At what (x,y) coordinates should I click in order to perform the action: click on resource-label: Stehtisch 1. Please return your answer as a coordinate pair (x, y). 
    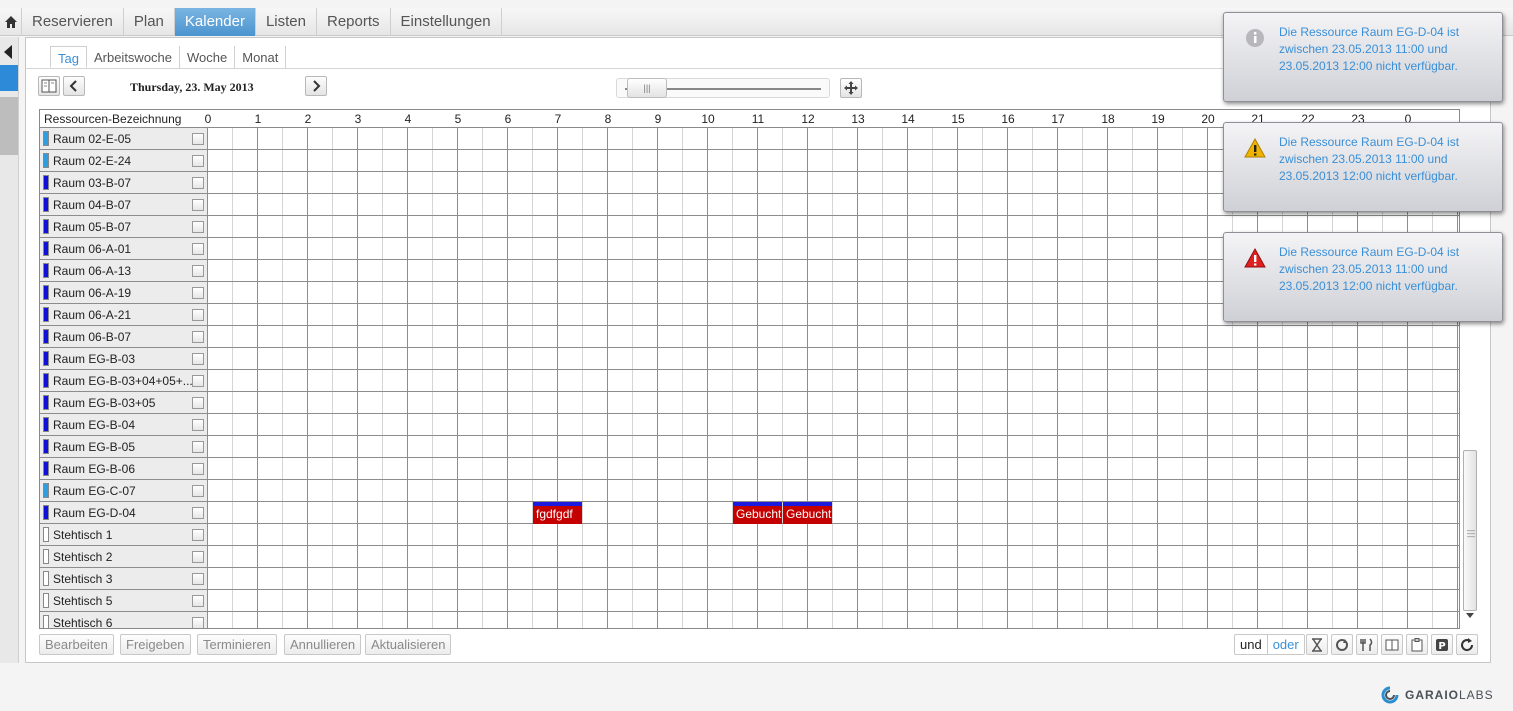
    Looking at the image, I should click on (124, 534).